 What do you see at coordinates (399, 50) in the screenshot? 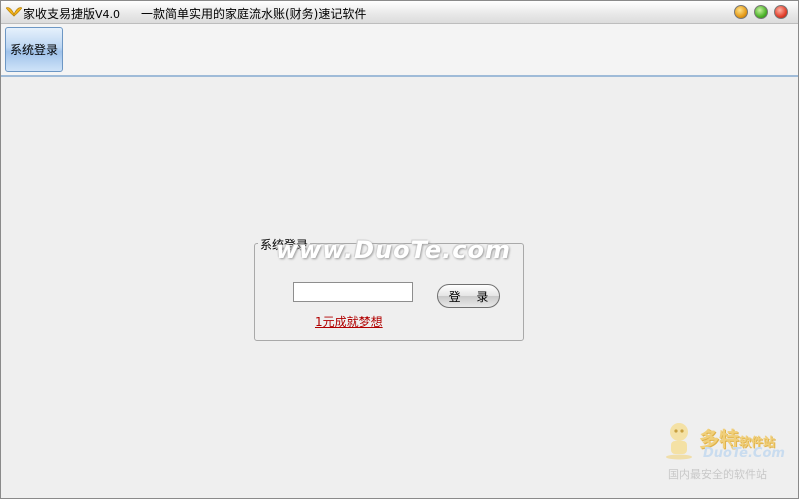
I see `toolbar: 系统登录` at bounding box center [399, 50].